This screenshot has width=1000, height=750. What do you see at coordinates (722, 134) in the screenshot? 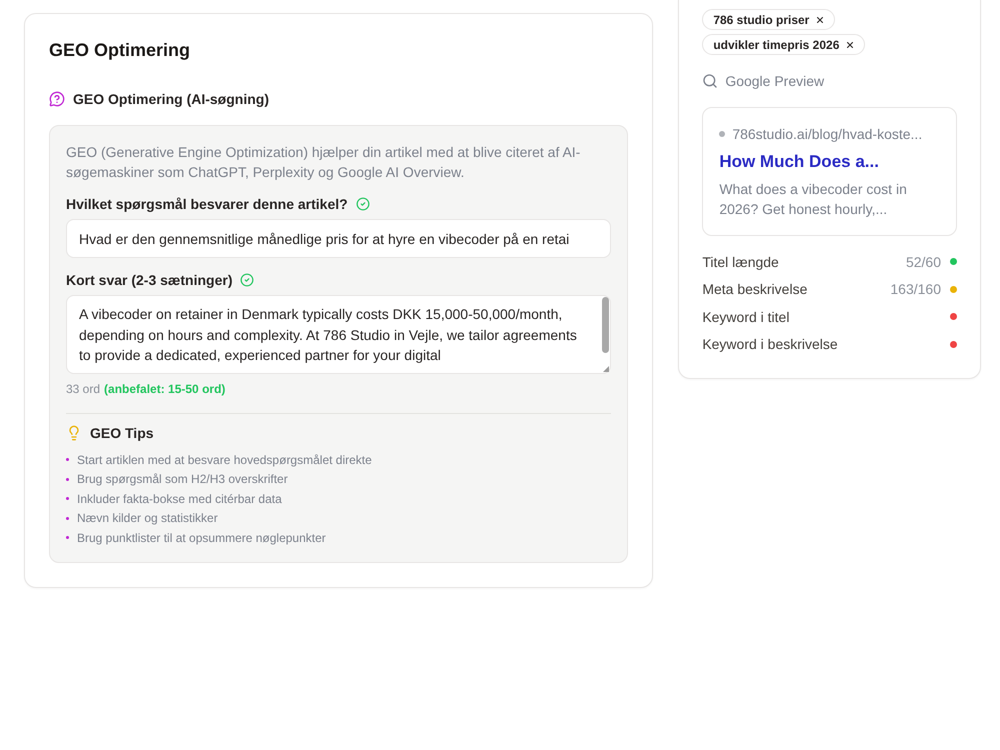
I see `dot-icon` at bounding box center [722, 134].